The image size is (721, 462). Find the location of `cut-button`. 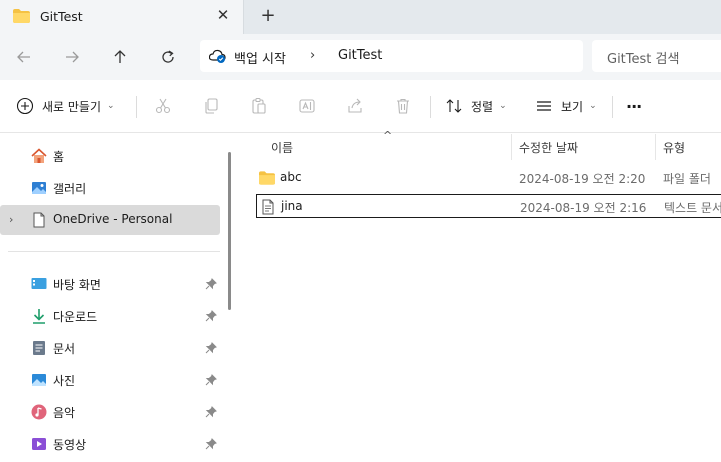

cut-button is located at coordinates (163, 106).